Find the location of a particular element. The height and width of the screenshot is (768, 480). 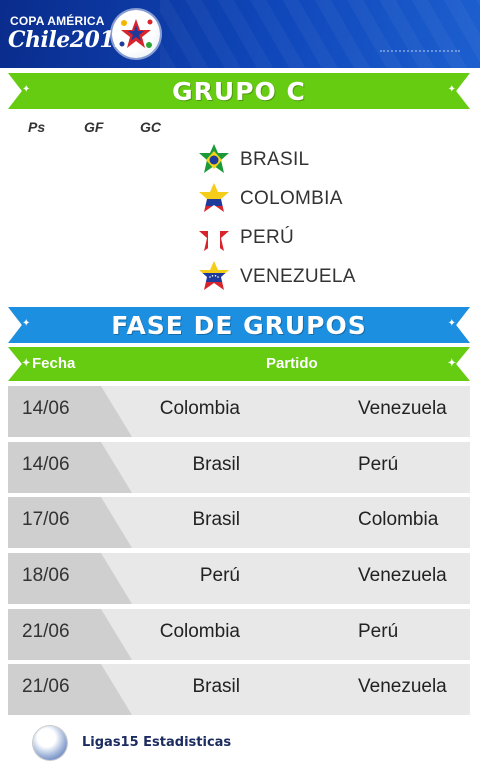

venezuela-flag-star-icon is located at coordinates (214, 277).